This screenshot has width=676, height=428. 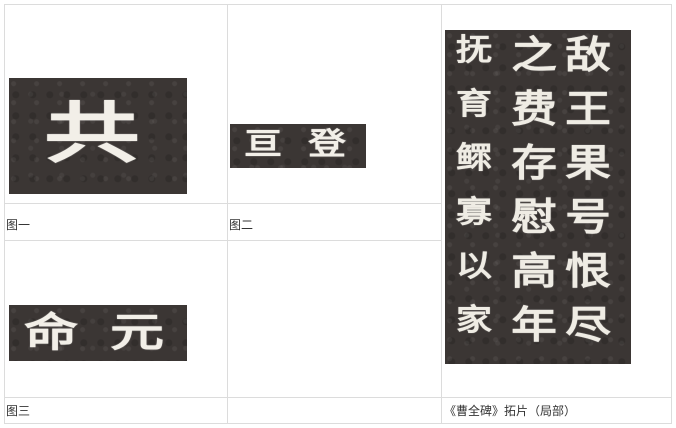 What do you see at coordinates (588, 324) in the screenshot?
I see `stele-glyph: 尽` at bounding box center [588, 324].